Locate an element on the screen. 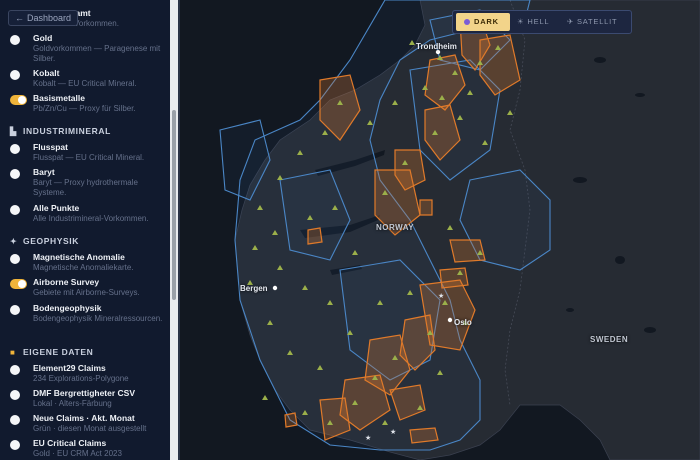 This screenshot has width=700, height=460. style-hell-button: ☀ HELL is located at coordinates (541, 22).